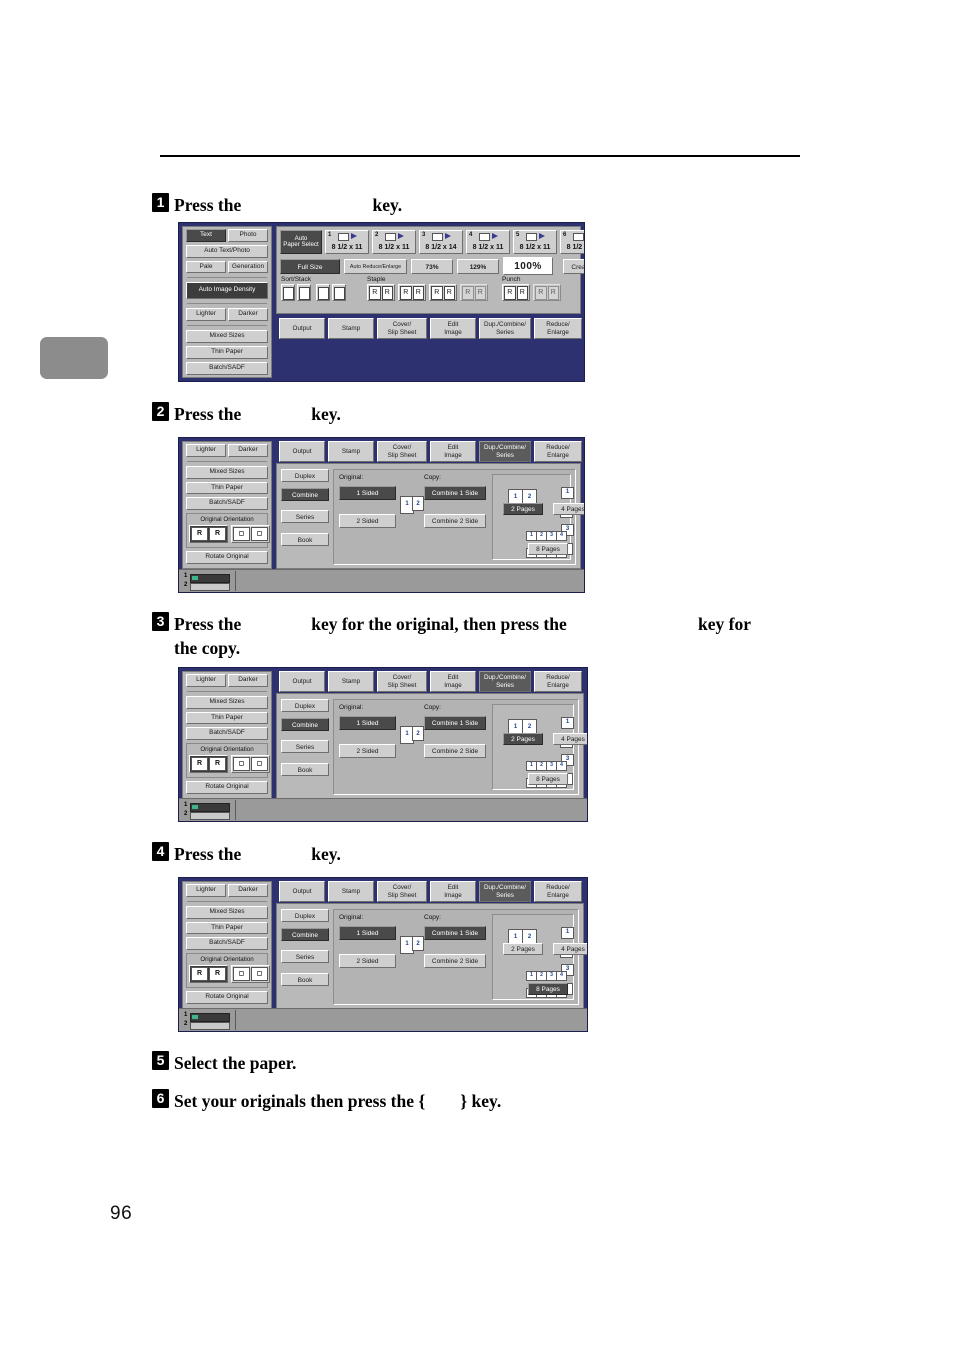 Image resolution: width=954 pixels, height=1348 pixels. I want to click on full-size-button: Full Size, so click(310, 266).